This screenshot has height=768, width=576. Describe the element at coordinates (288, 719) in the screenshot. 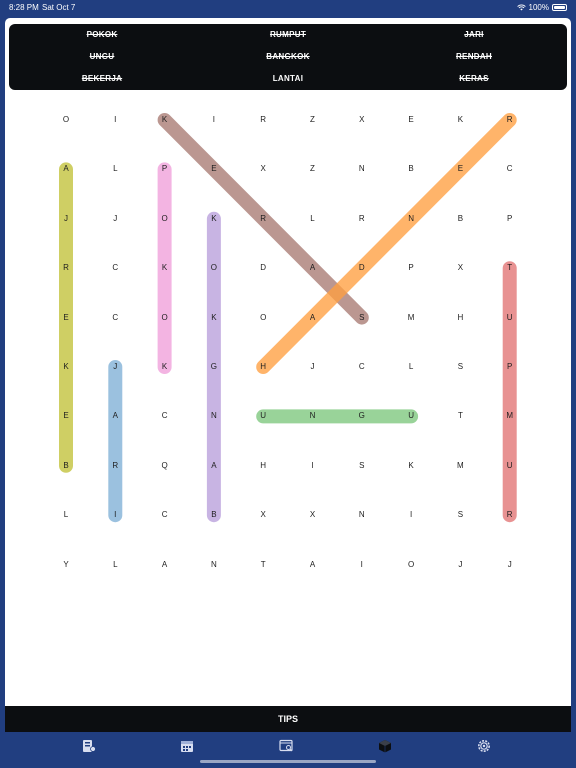

I see `tips-button: TIPS` at that location.